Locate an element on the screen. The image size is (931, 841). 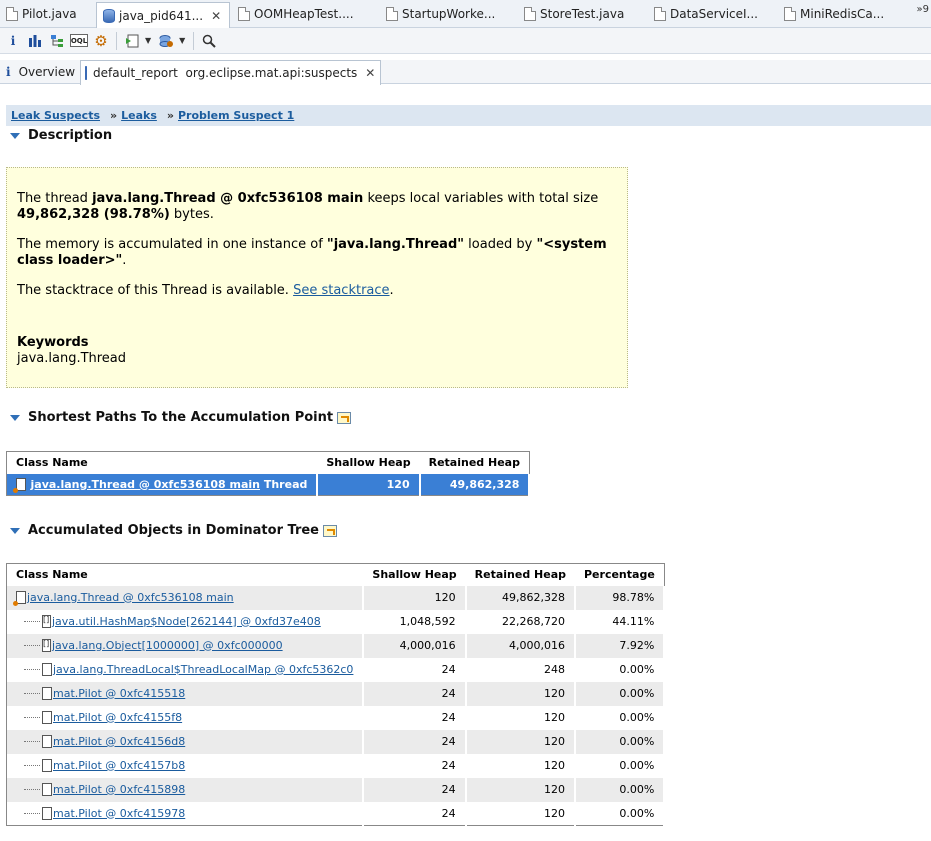
object-link: mat.Pilot @ 0xfc4156d8 is located at coordinates (119, 741).